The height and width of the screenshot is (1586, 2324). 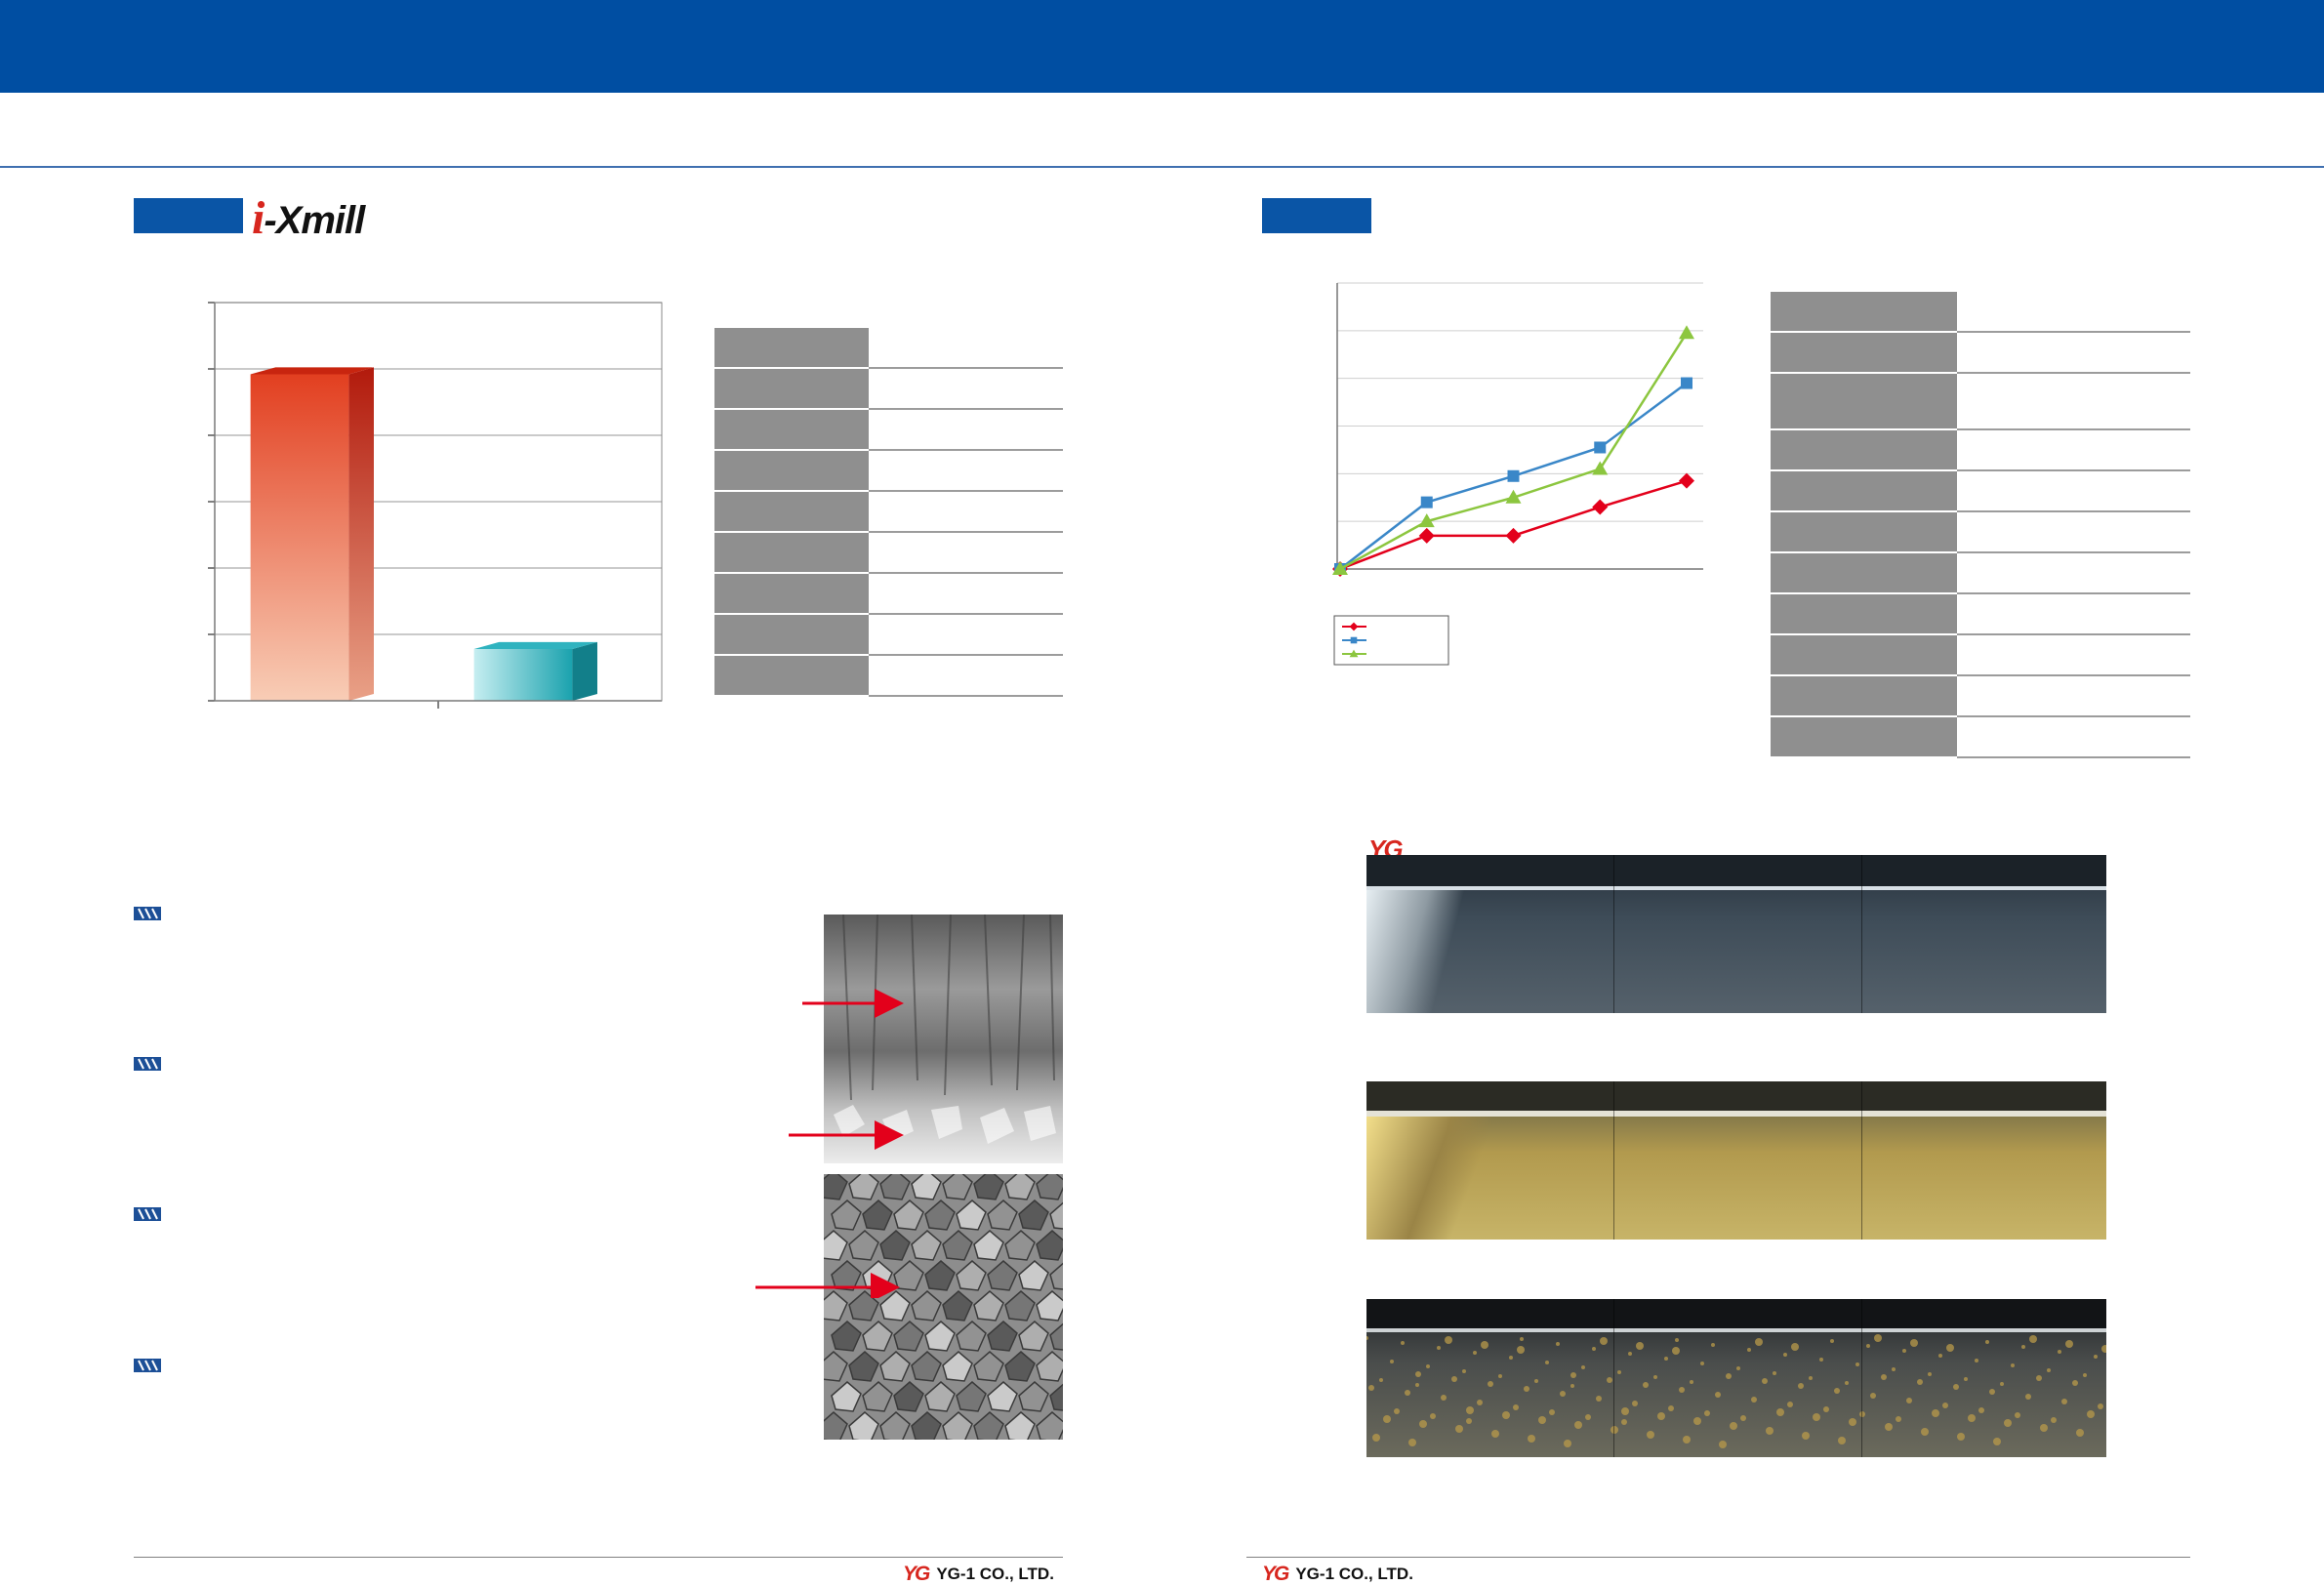 I want to click on header-band, so click(x=1162, y=46).